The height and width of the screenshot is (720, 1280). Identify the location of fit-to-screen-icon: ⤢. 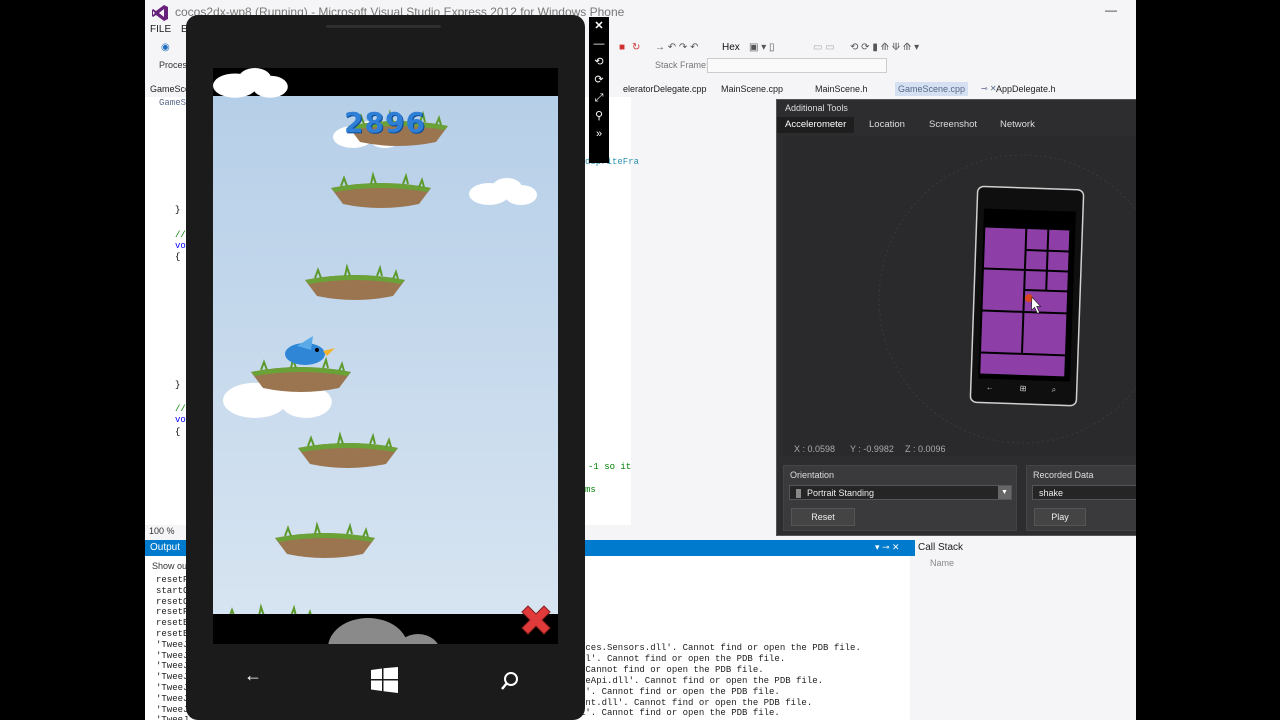
(599, 98).